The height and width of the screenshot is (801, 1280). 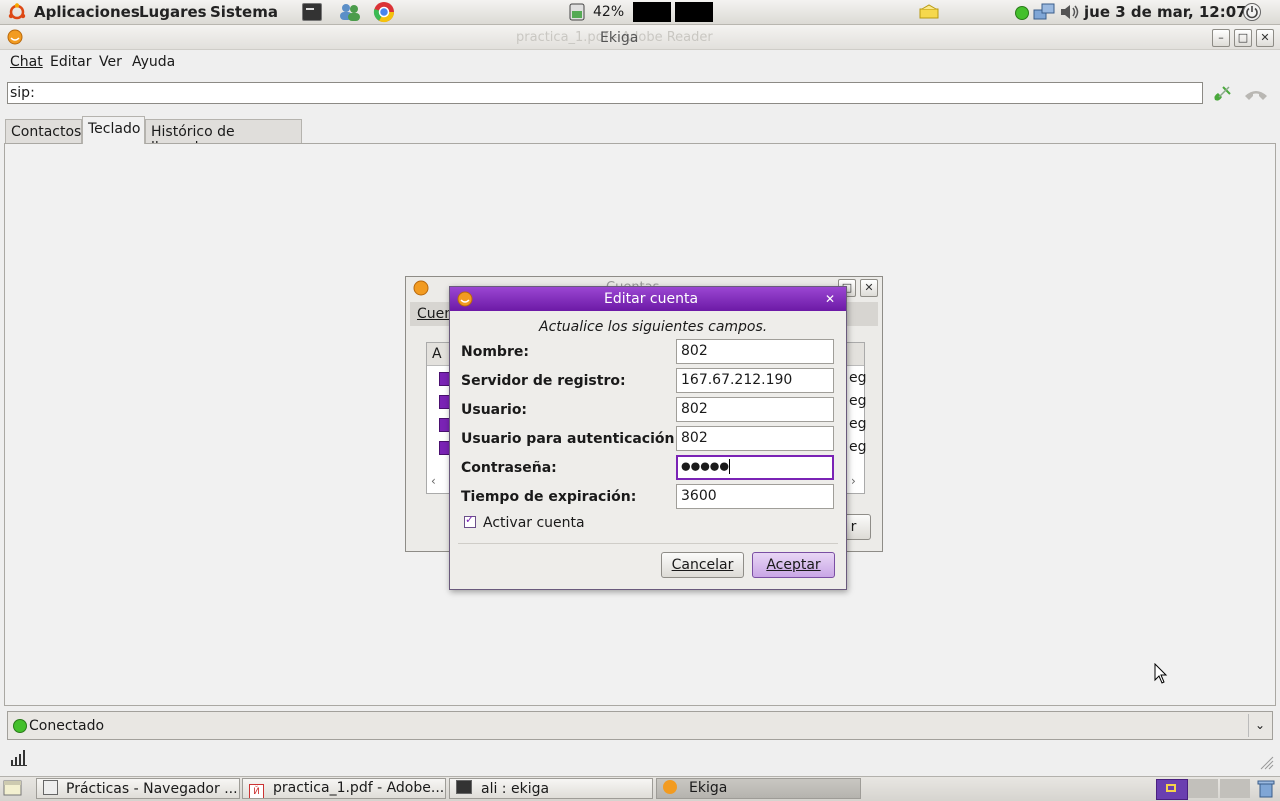 I want to click on usuario-auth-label: Usuario para autenticación:, so click(x=571, y=439).